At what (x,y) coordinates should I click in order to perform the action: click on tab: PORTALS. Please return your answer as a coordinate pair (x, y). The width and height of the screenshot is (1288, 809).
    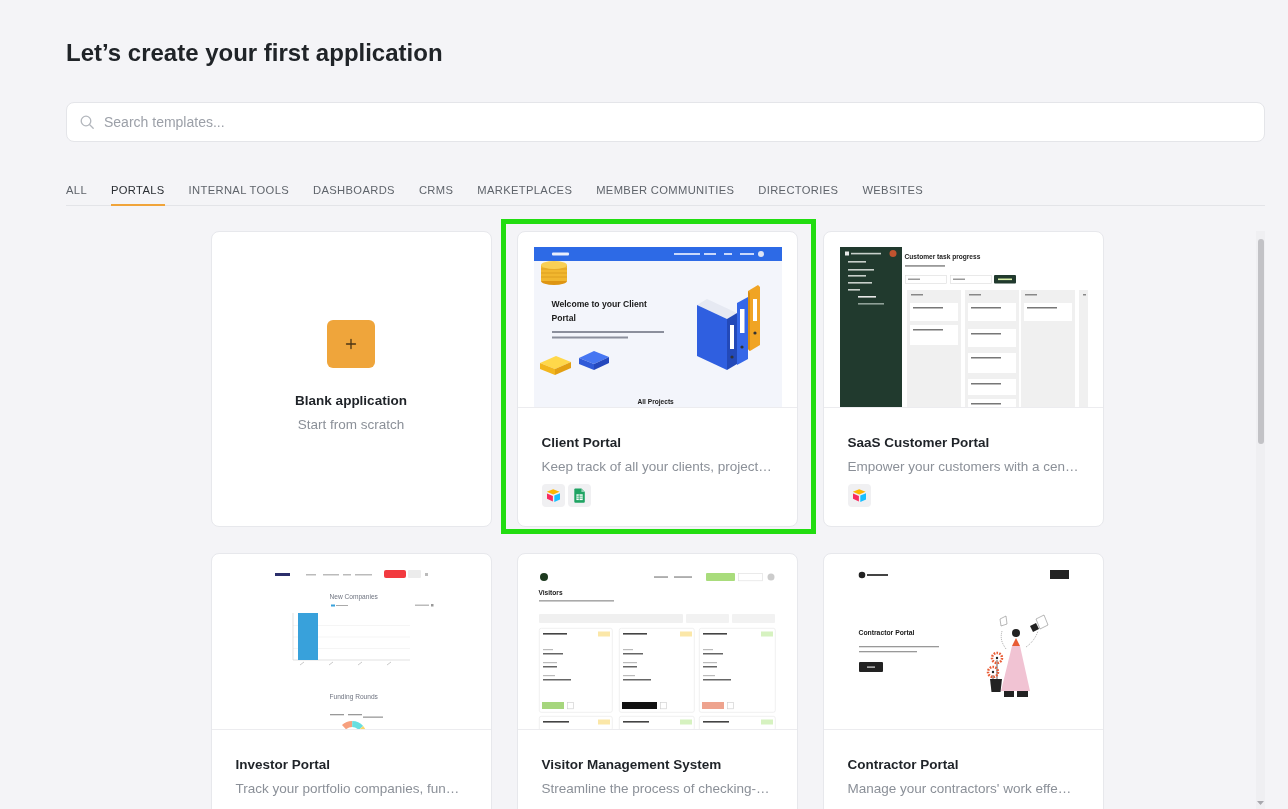
    Looking at the image, I should click on (137, 194).